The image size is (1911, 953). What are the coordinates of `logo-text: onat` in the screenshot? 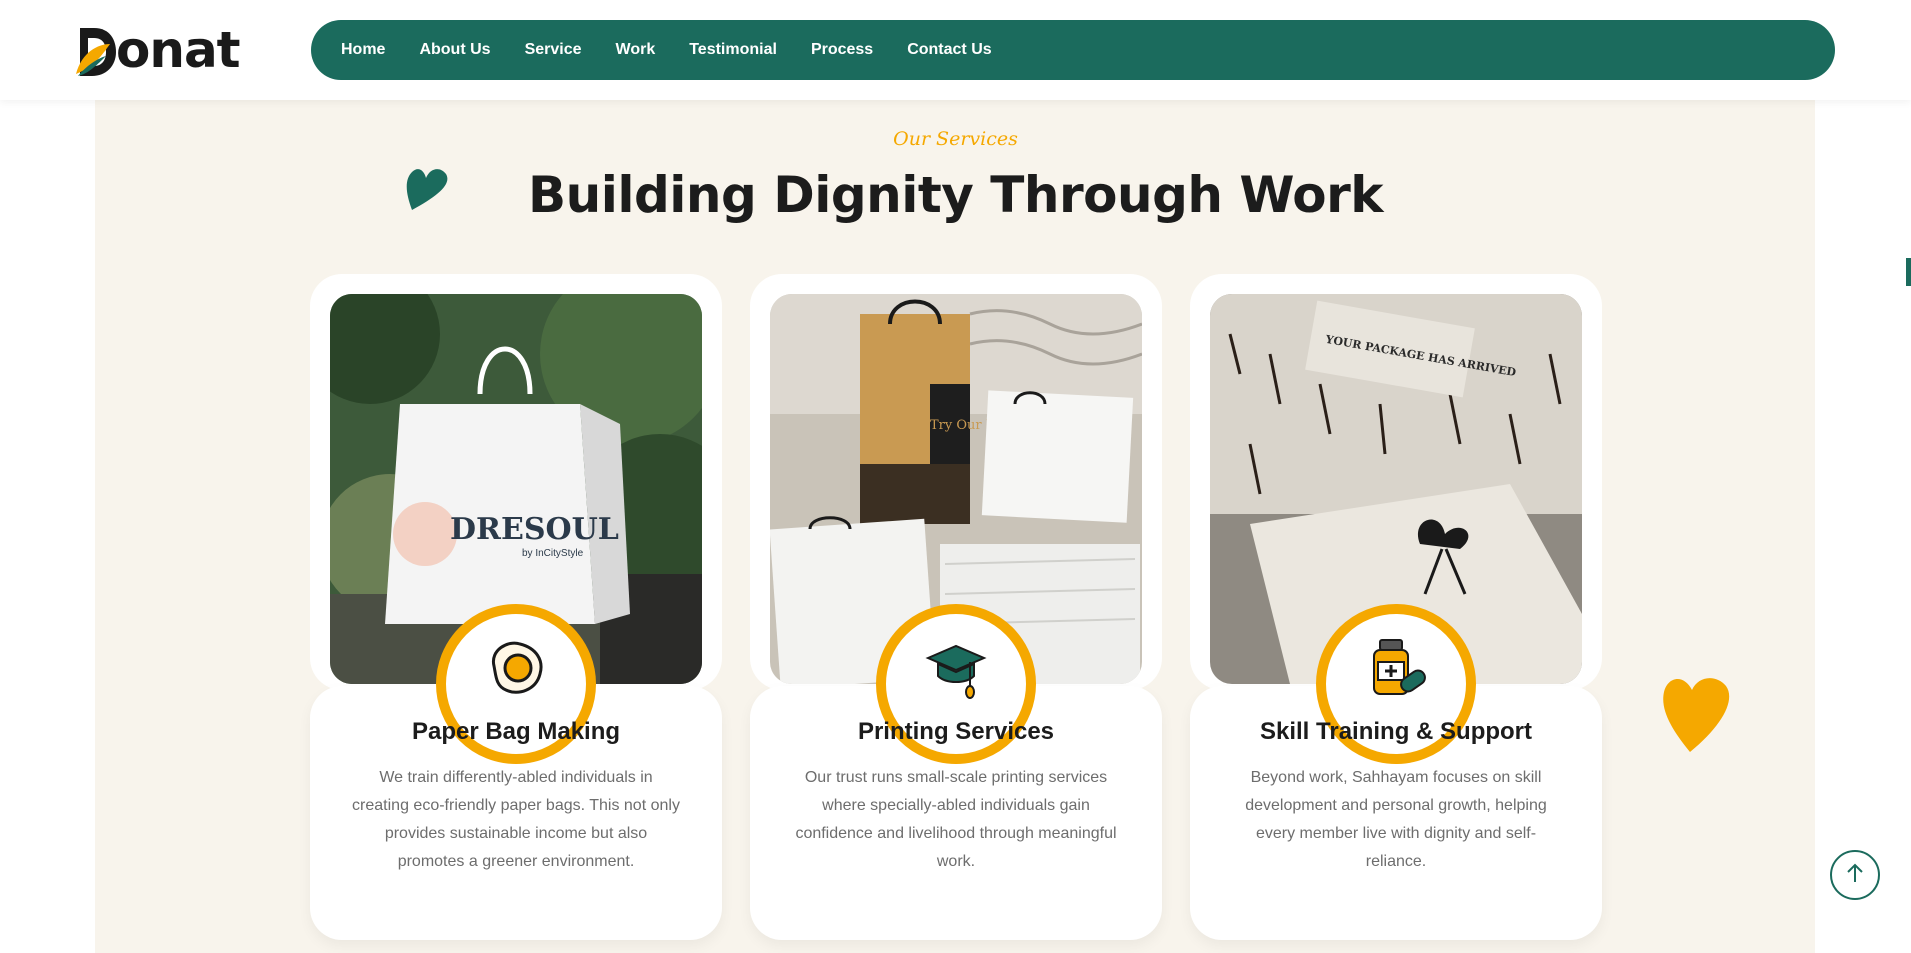 It's located at (178, 50).